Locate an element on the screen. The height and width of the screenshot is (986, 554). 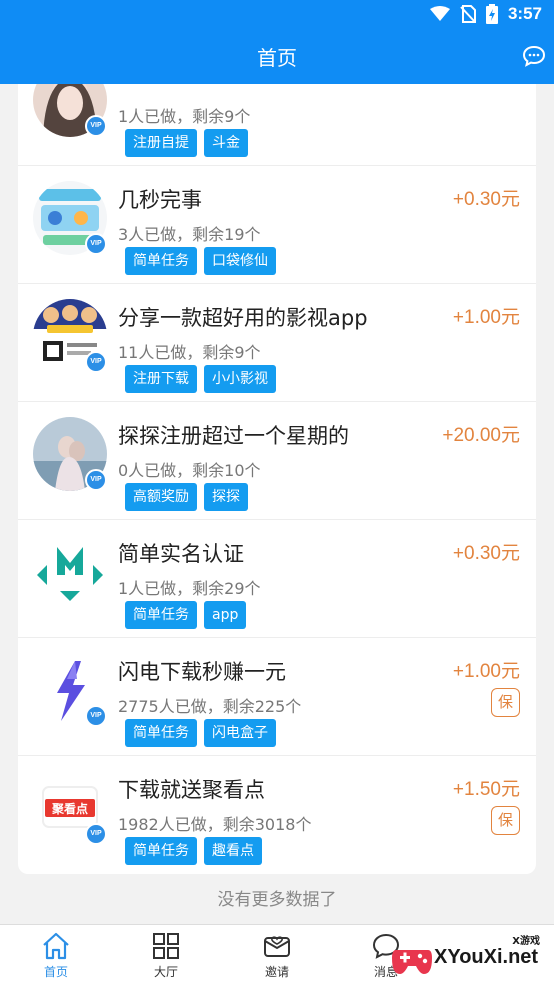
watermark: X游戏 XYouXi.net is located at coordinates (471, 958).